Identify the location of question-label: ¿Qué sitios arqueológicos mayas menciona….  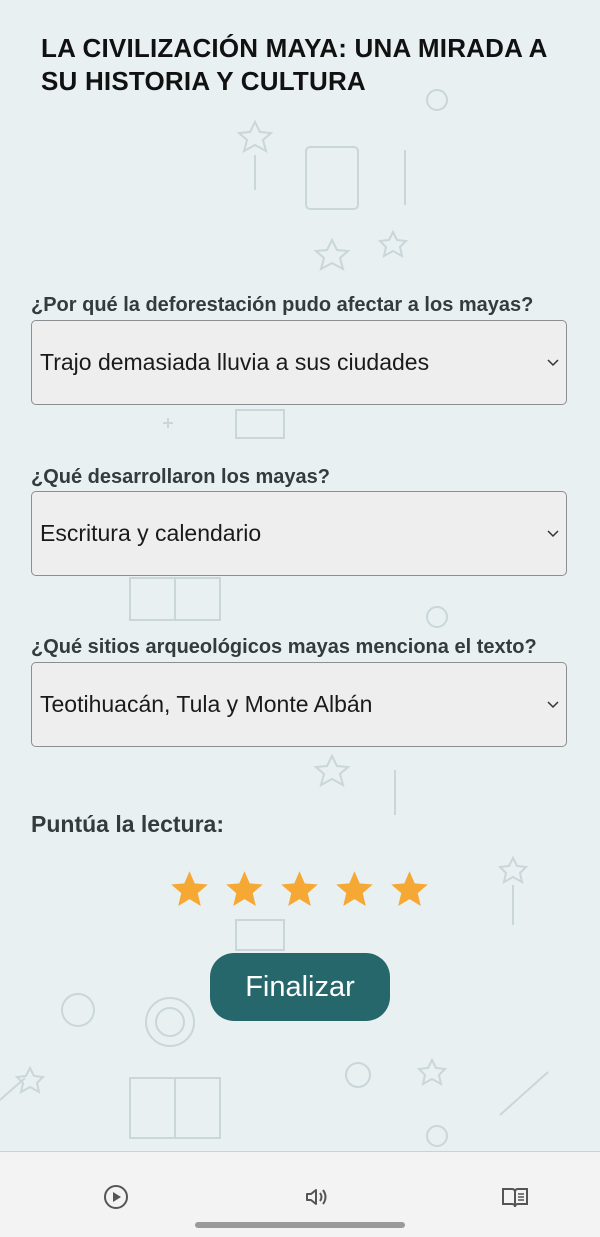
(284, 647).